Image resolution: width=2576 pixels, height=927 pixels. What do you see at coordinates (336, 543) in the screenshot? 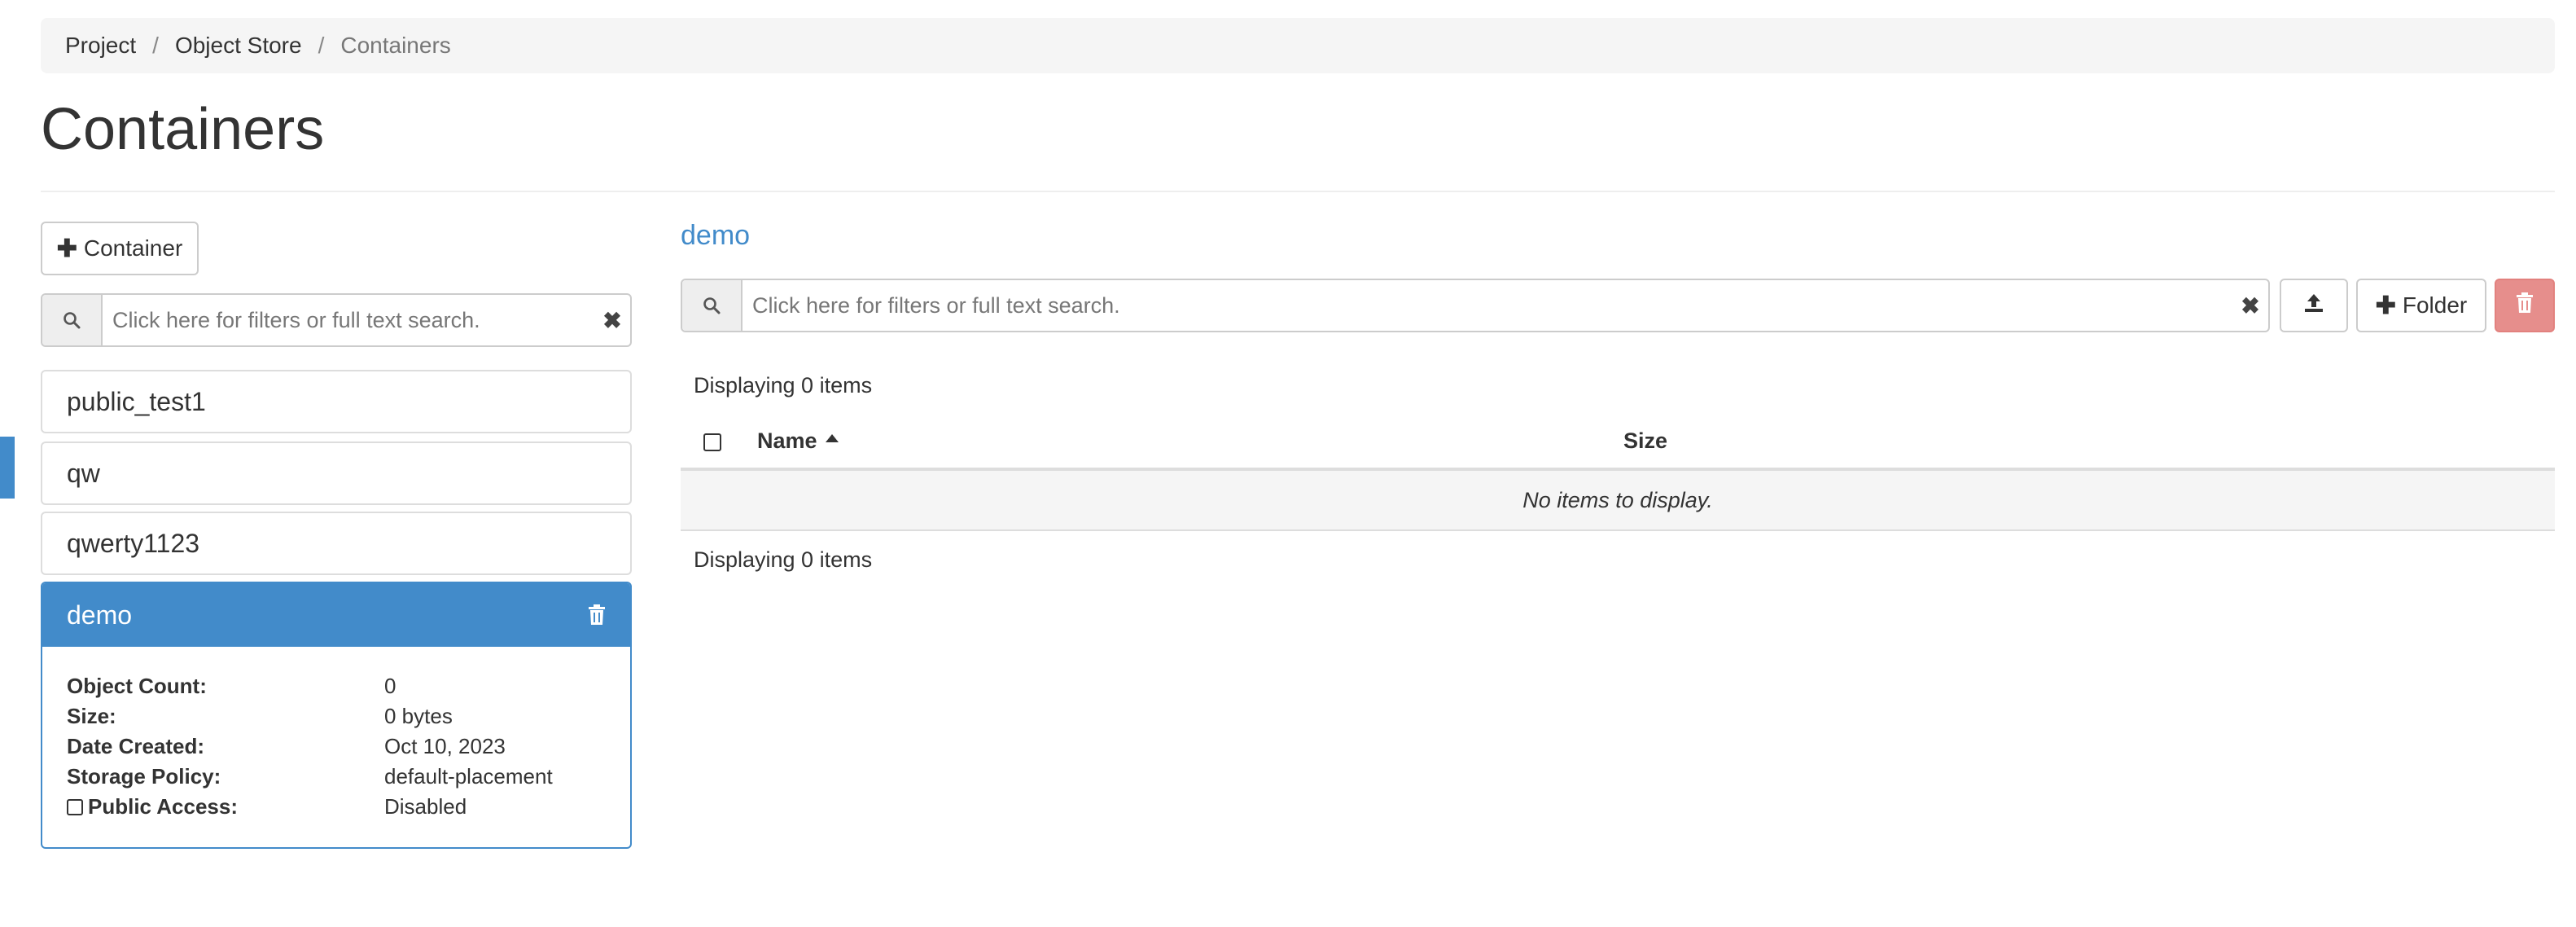
I see `container-item-qwerty1123: qwerty1123` at bounding box center [336, 543].